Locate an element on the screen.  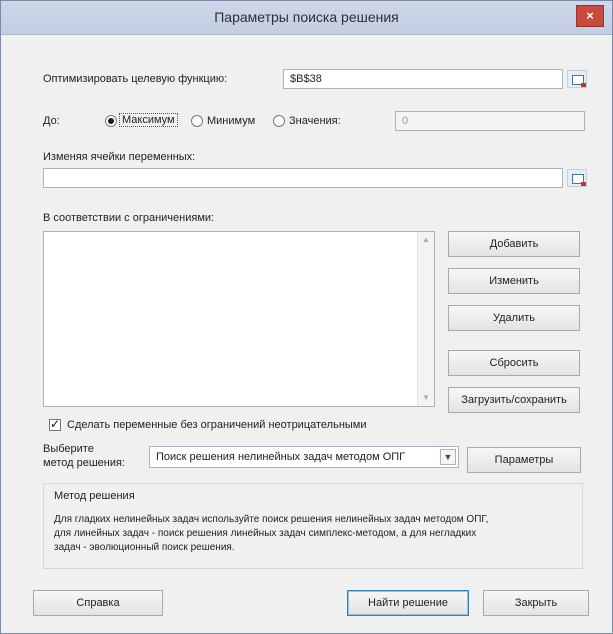
radio-min-label: Минимум is located at coordinates (231, 121).